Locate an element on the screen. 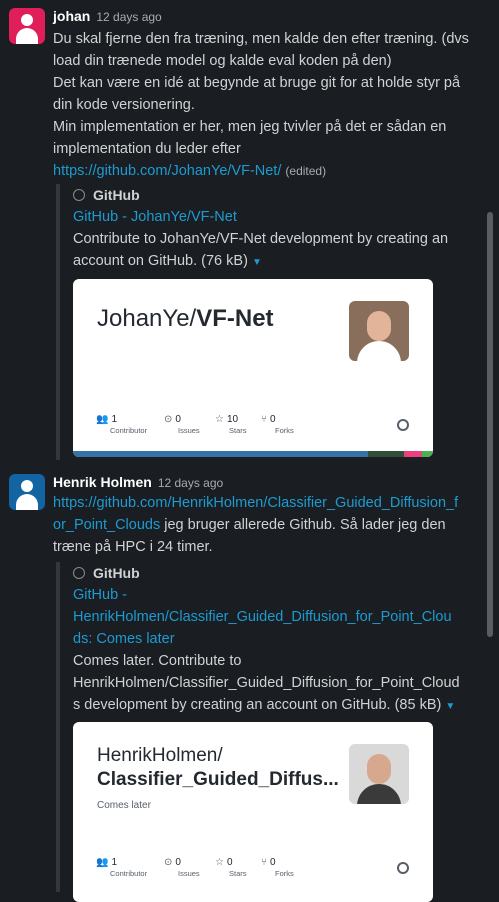  unfurl-title-link: GitHub - JohanYe/VF-Net is located at coordinates (273, 217).